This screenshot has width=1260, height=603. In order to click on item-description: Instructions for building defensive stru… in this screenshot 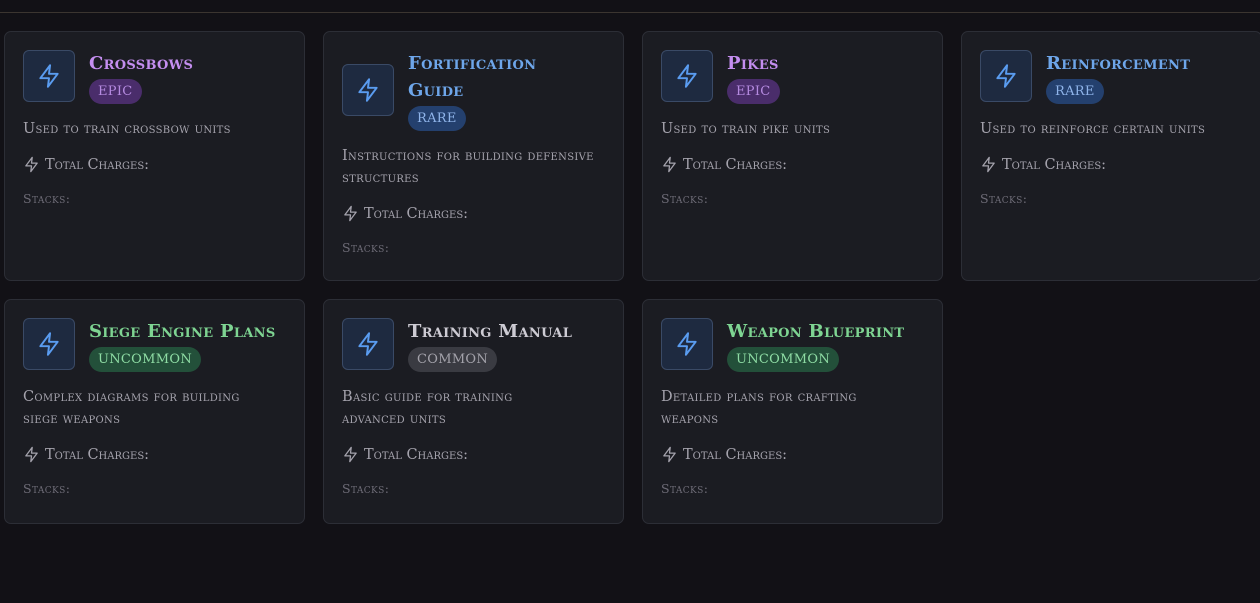, I will do `click(468, 167)`.